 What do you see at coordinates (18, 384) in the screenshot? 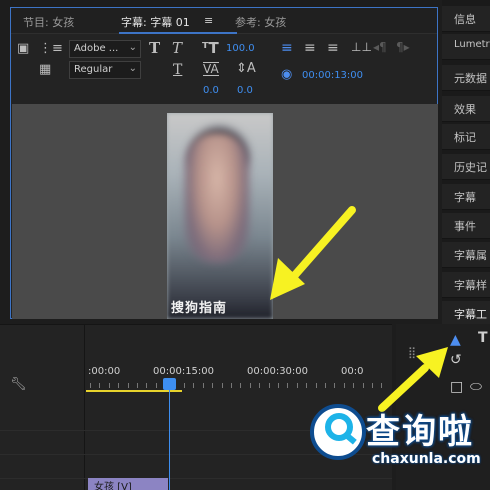
I see `wrench-icon: 🔧︎` at bounding box center [18, 384].